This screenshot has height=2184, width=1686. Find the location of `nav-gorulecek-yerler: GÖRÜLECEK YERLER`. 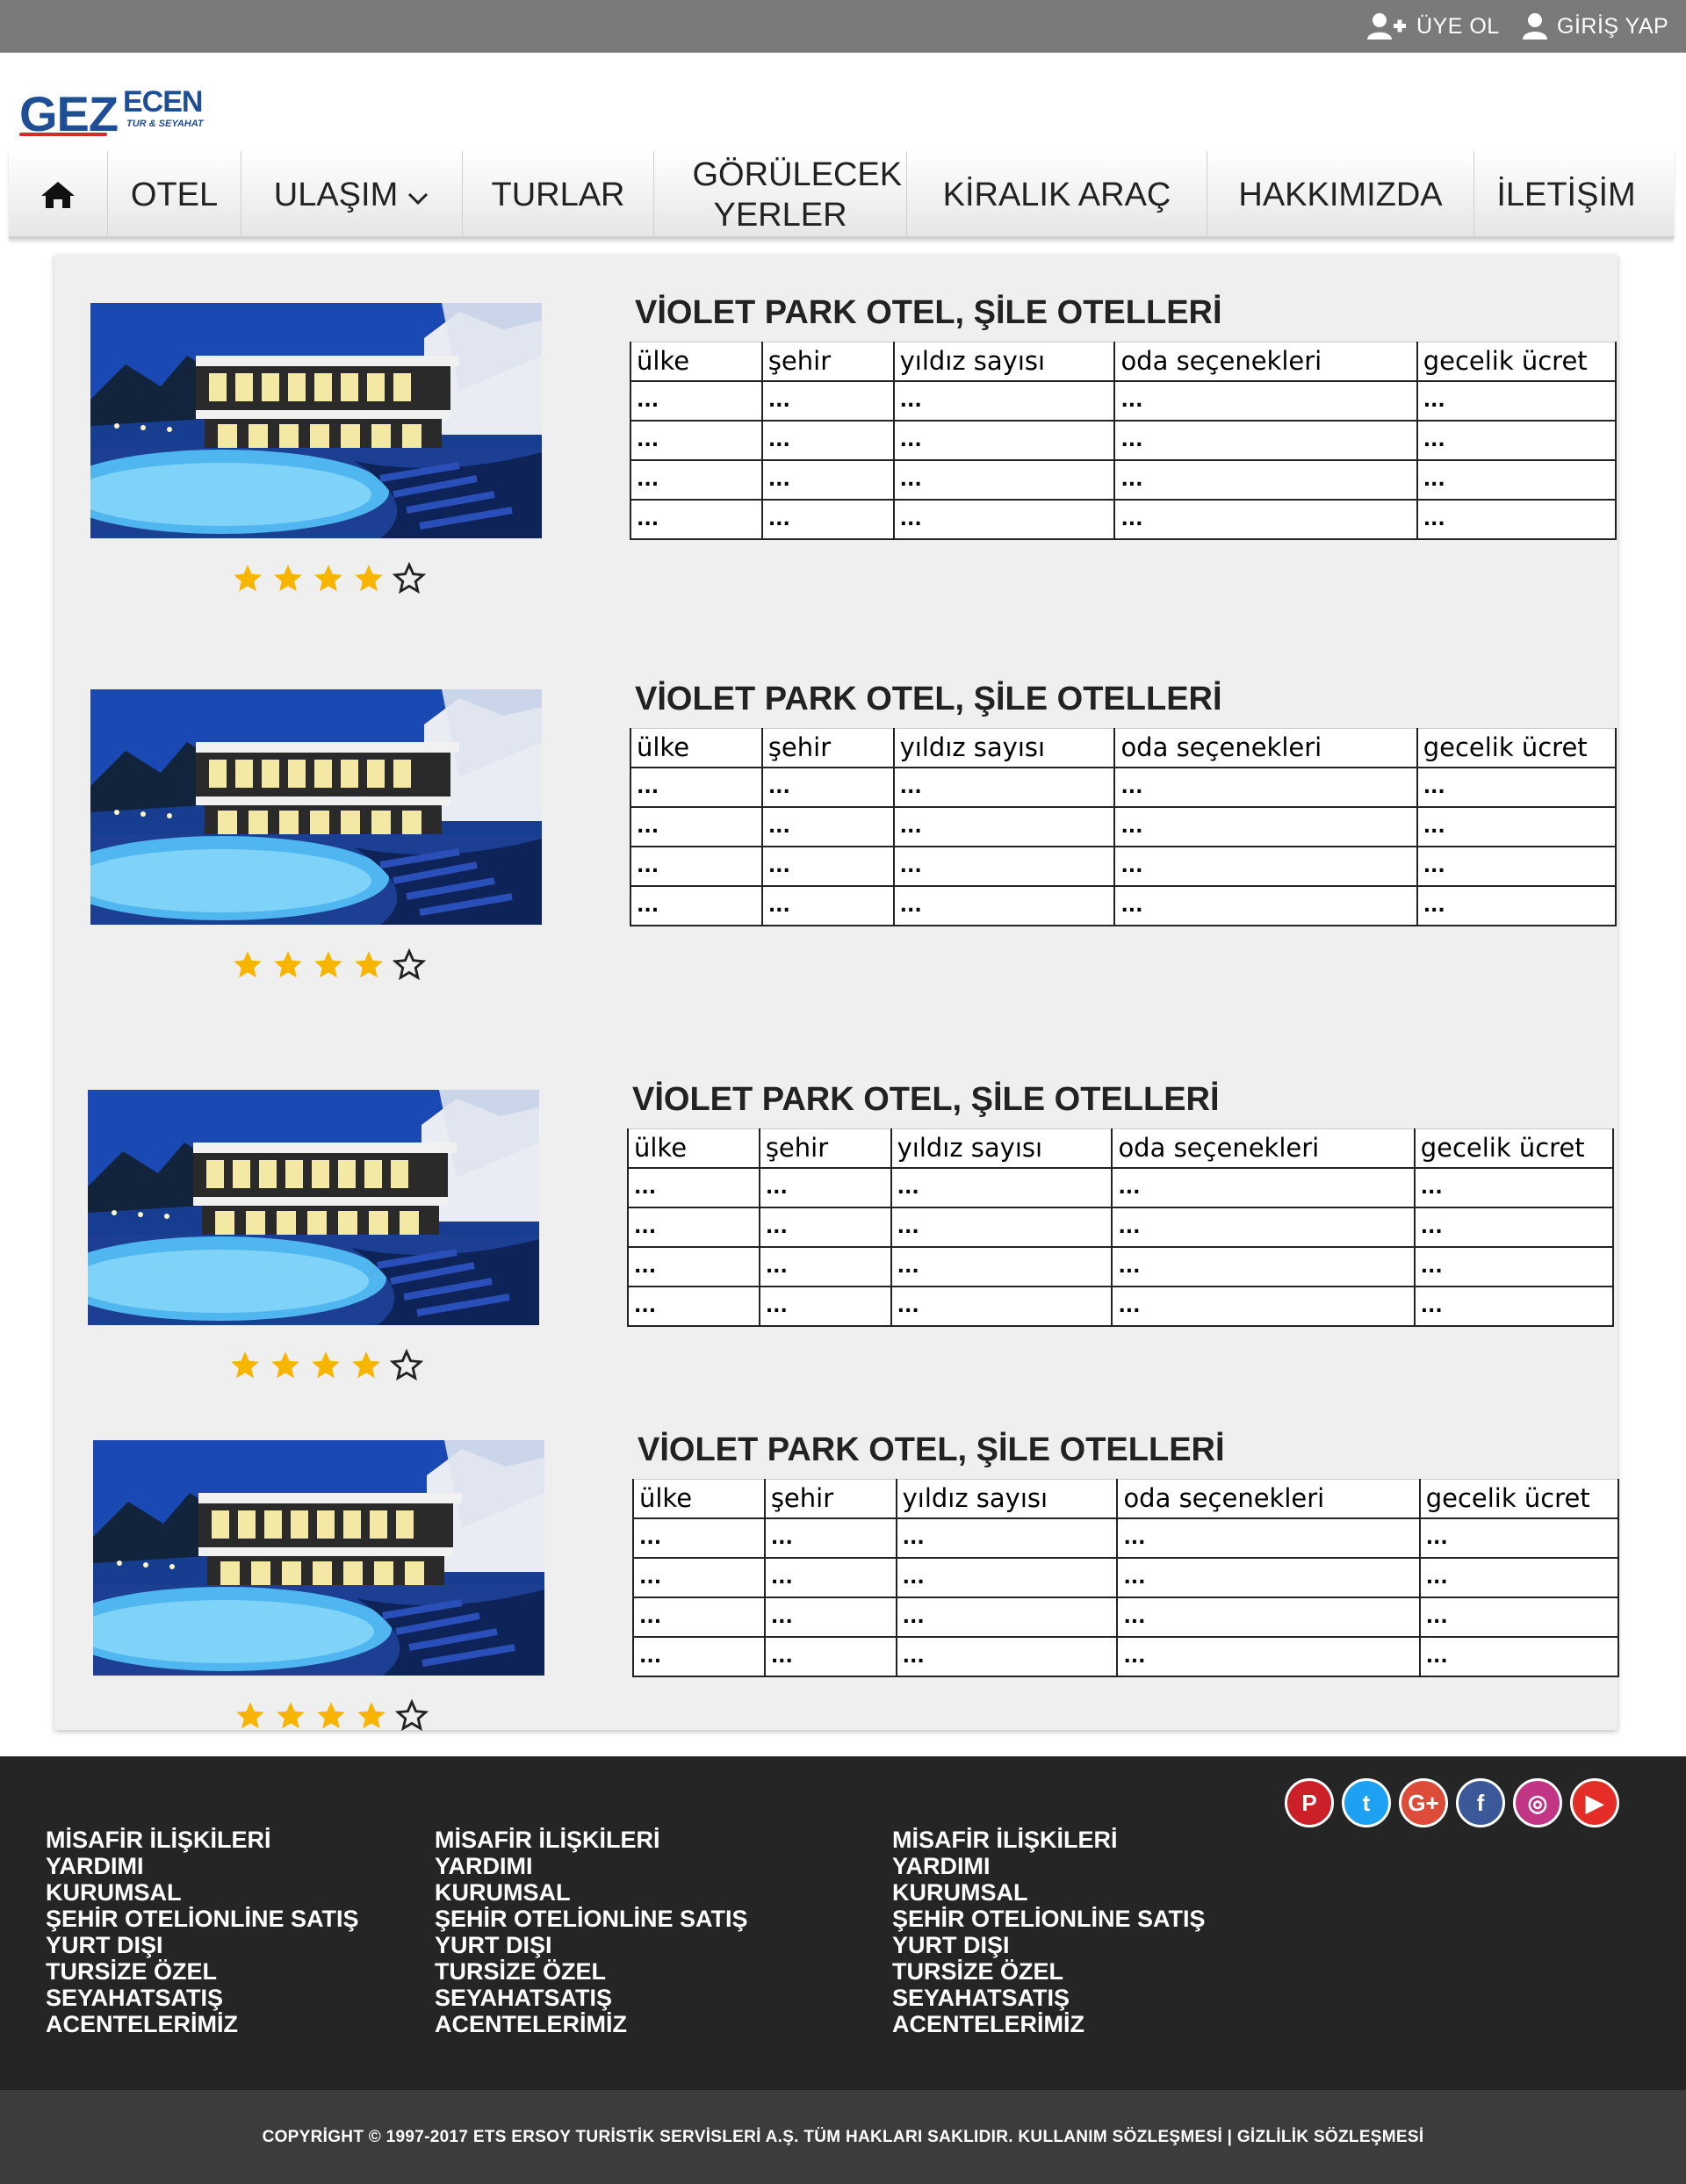

nav-gorulecek-yerler: GÖRÜLECEK YERLER is located at coordinates (780, 195).